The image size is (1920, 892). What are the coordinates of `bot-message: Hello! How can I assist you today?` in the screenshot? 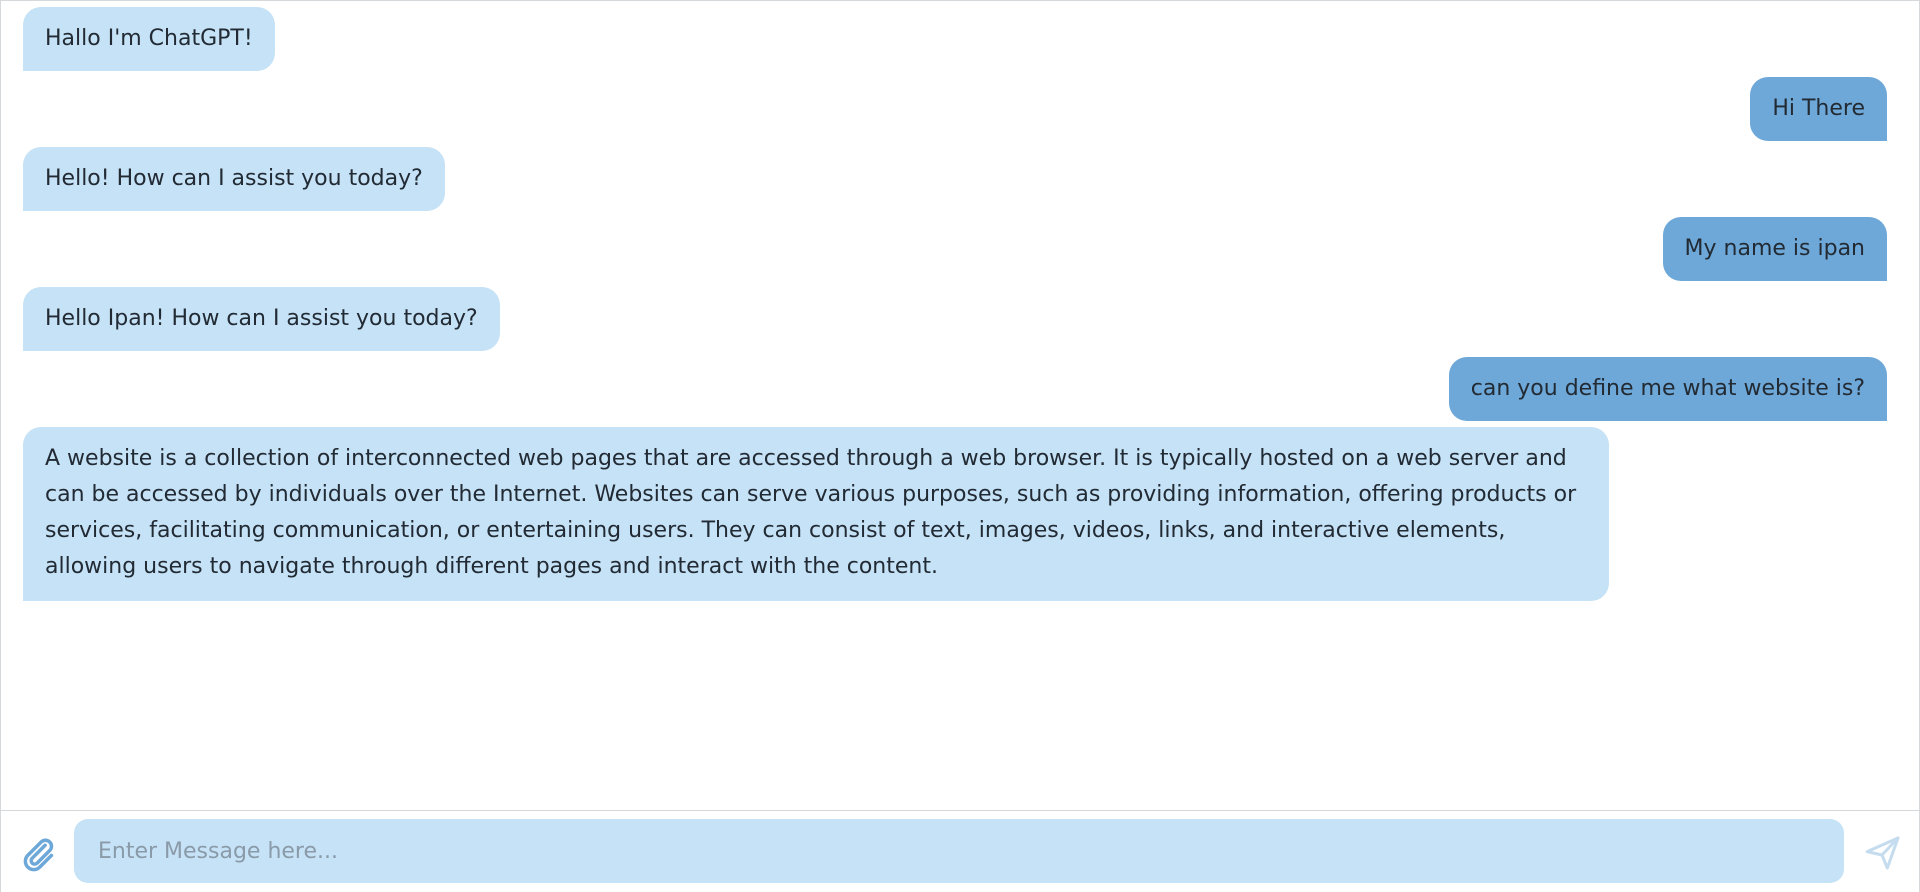 It's located at (234, 179).